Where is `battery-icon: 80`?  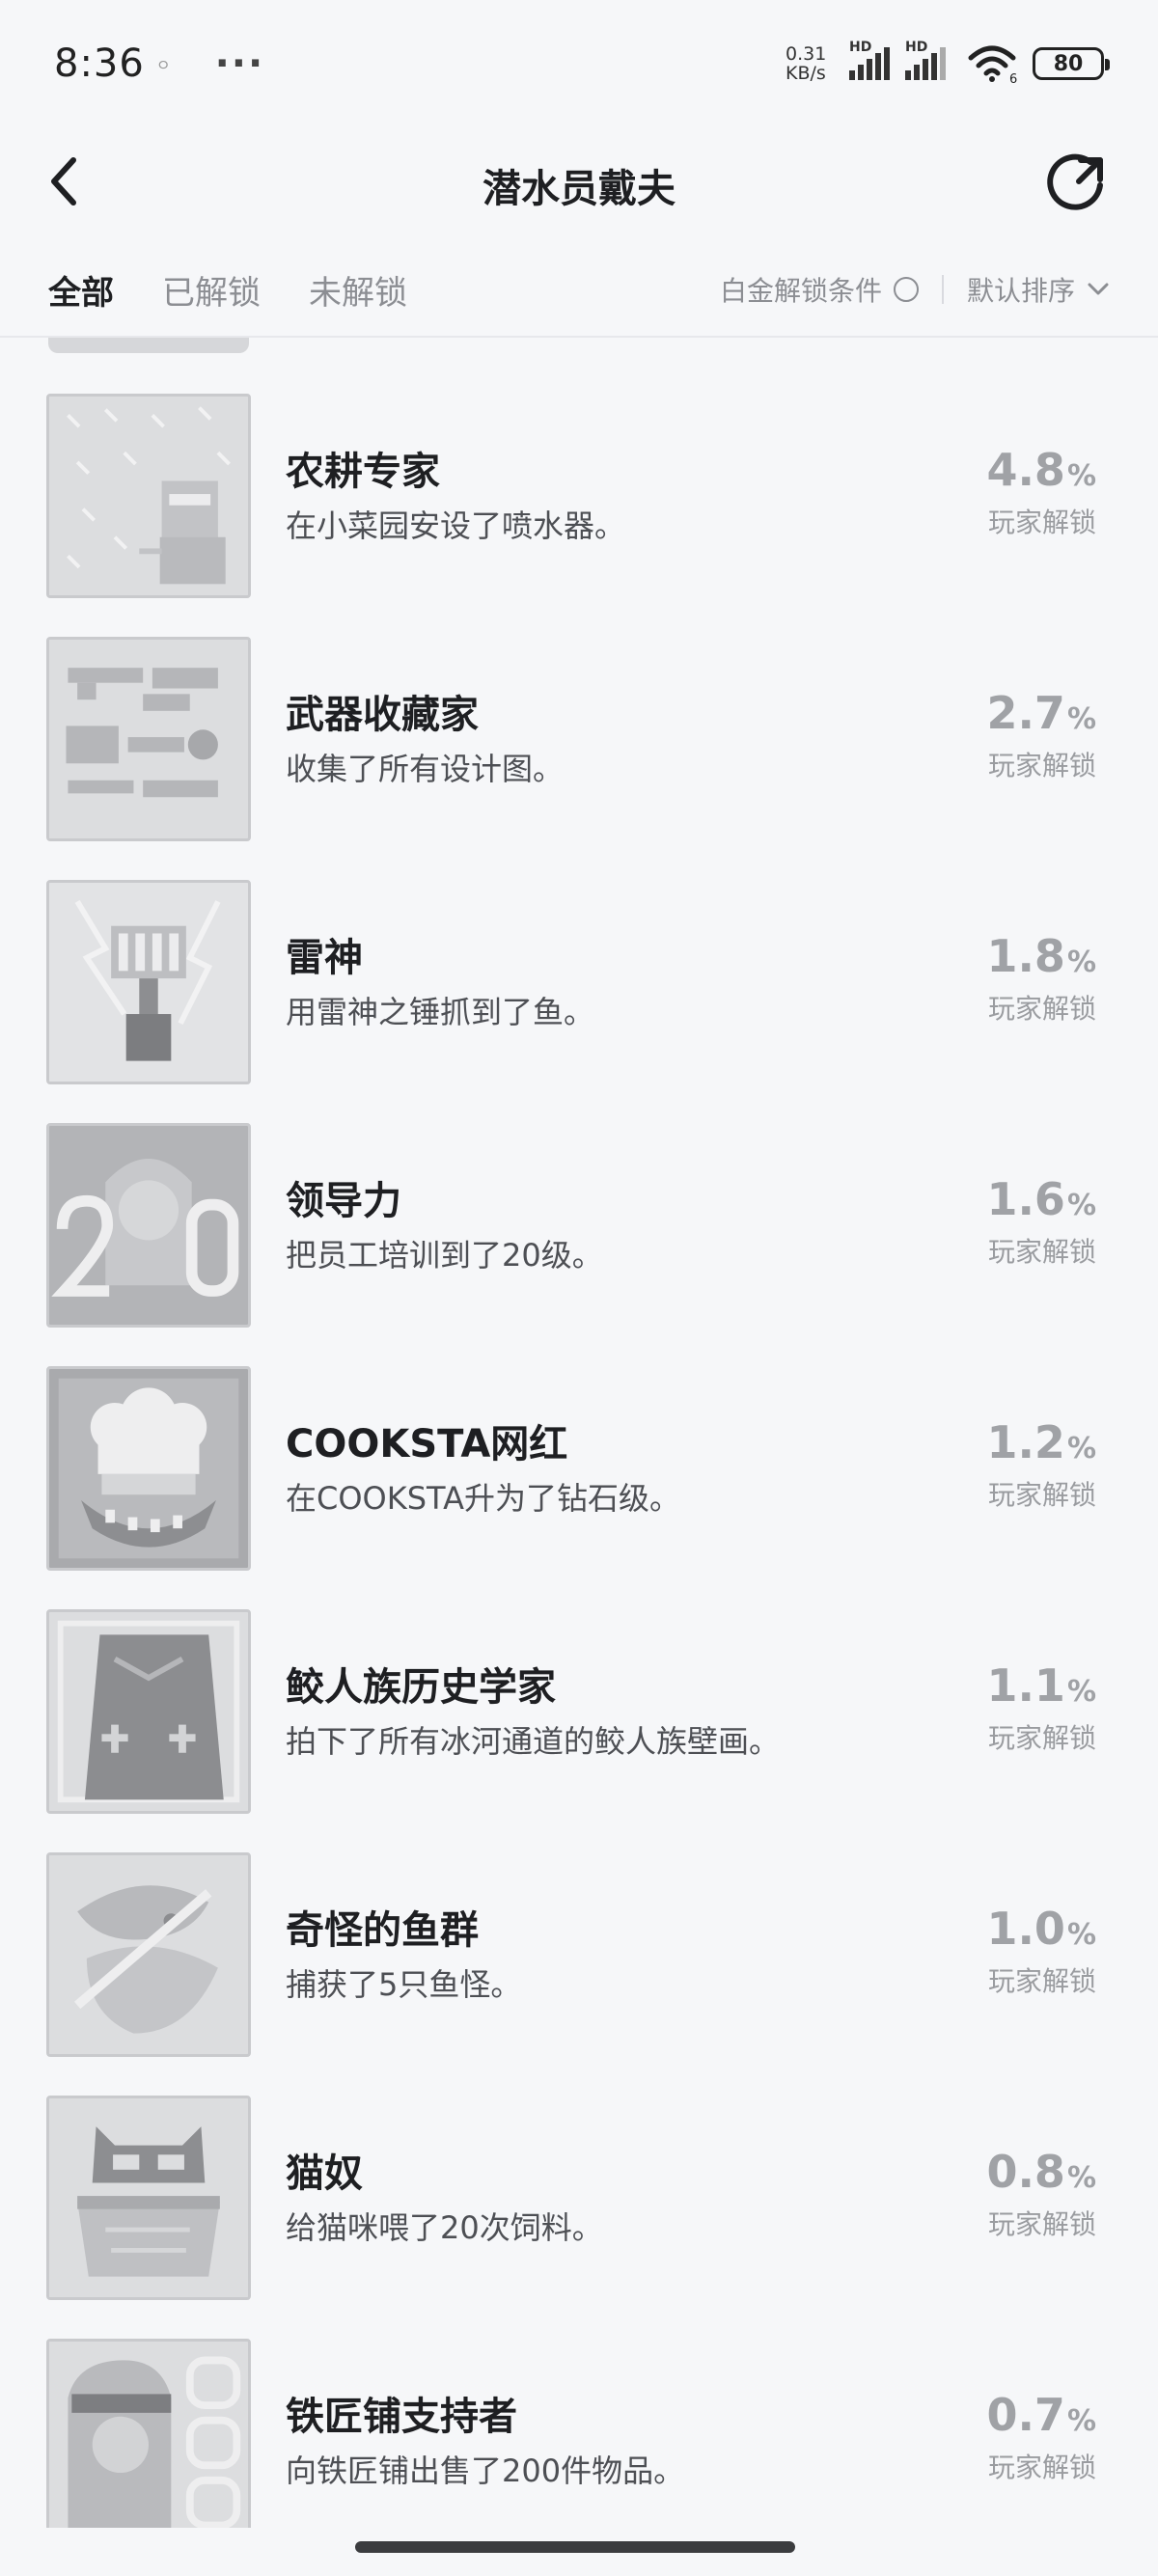
battery-icon: 80 is located at coordinates (1071, 64).